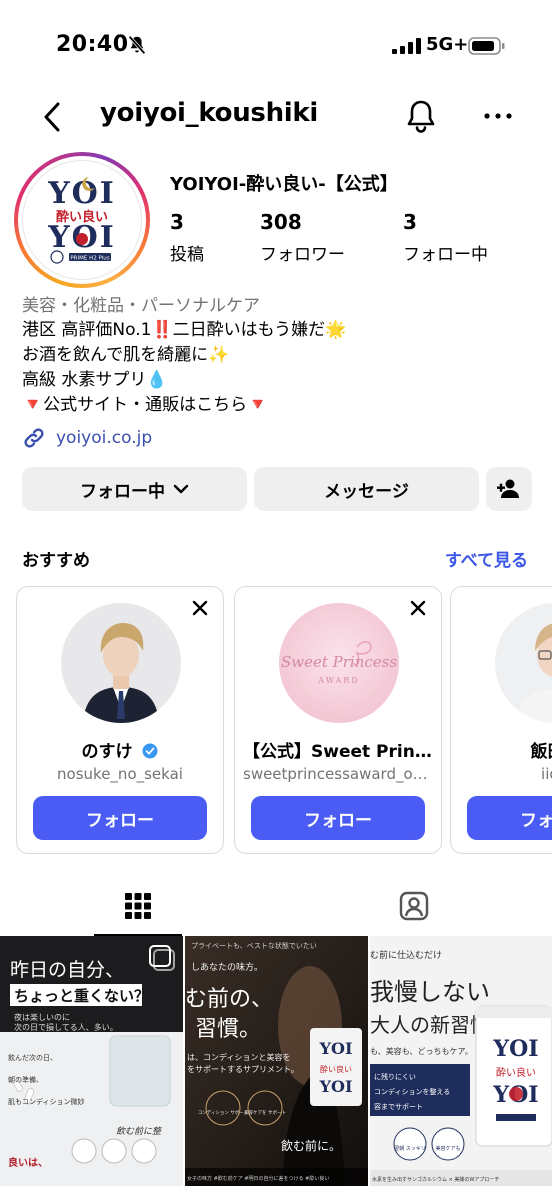 The width and height of the screenshot is (552, 1200). I want to click on post-subtext: は、コンディションと美容を, so click(238, 1057).